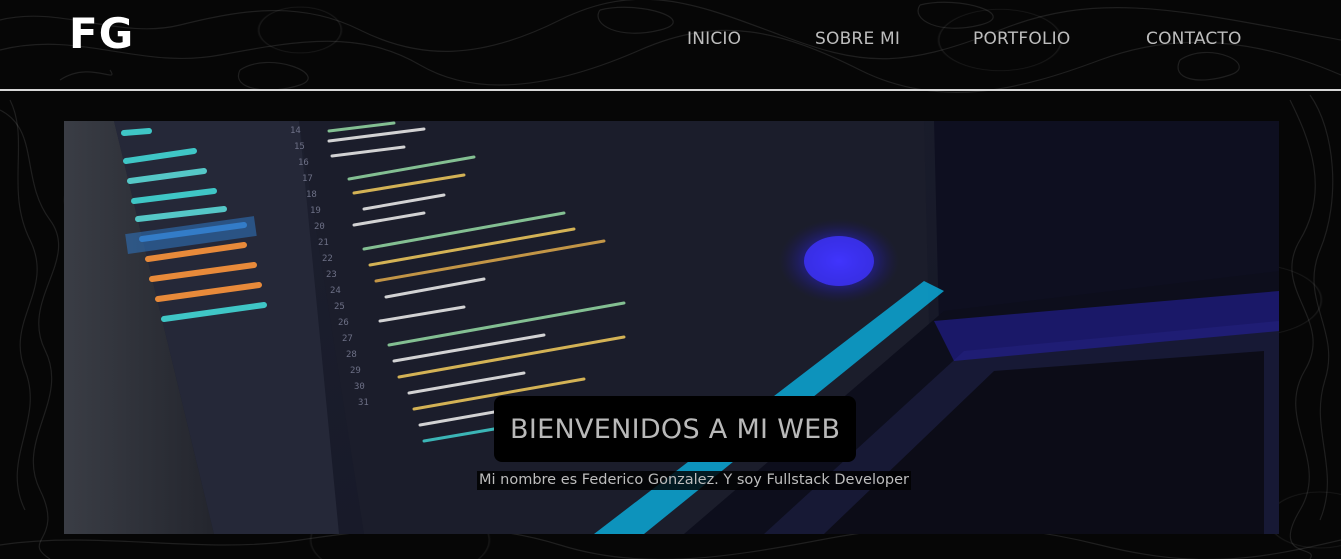 The width and height of the screenshot is (1341, 559). I want to click on nav-link-portfolio: PORTFOLIO, so click(1021, 39).